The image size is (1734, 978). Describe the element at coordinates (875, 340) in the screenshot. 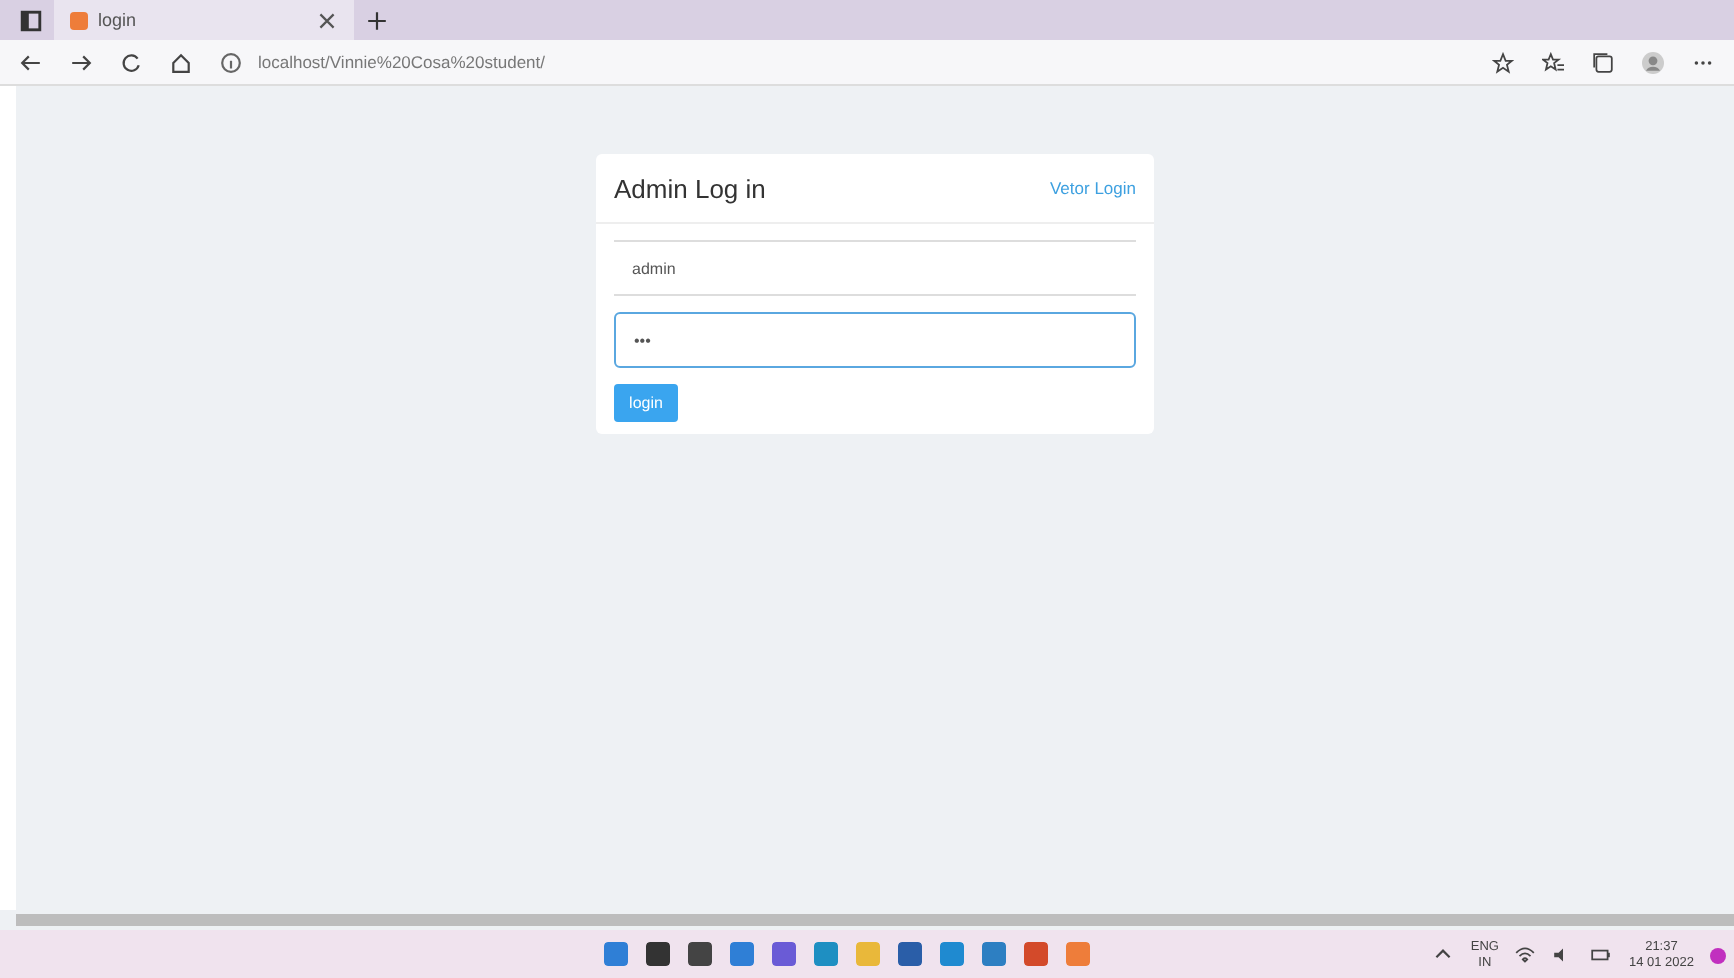

I see `input-field: •••` at that location.